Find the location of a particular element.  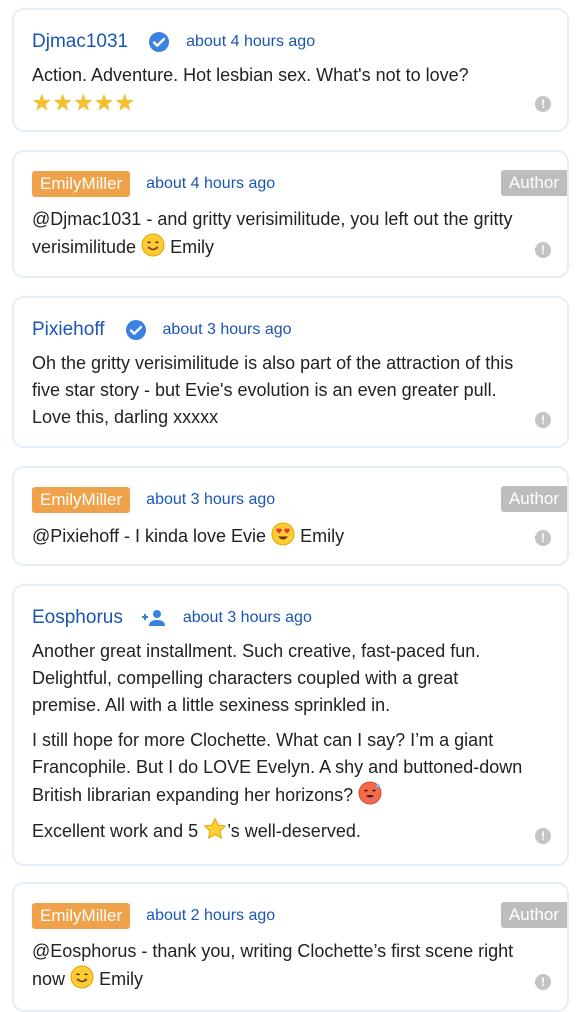

star-rating: ★★★★★ is located at coordinates (84, 102).